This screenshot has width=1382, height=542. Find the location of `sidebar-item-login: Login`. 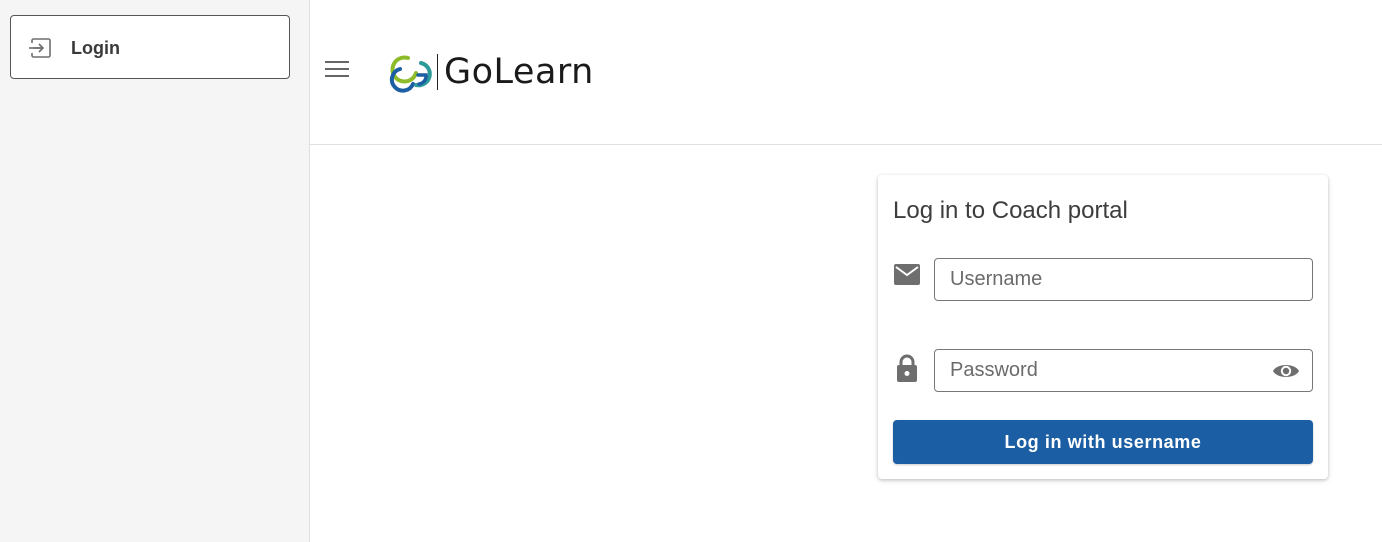

sidebar-item-login: Login is located at coordinates (150, 47).